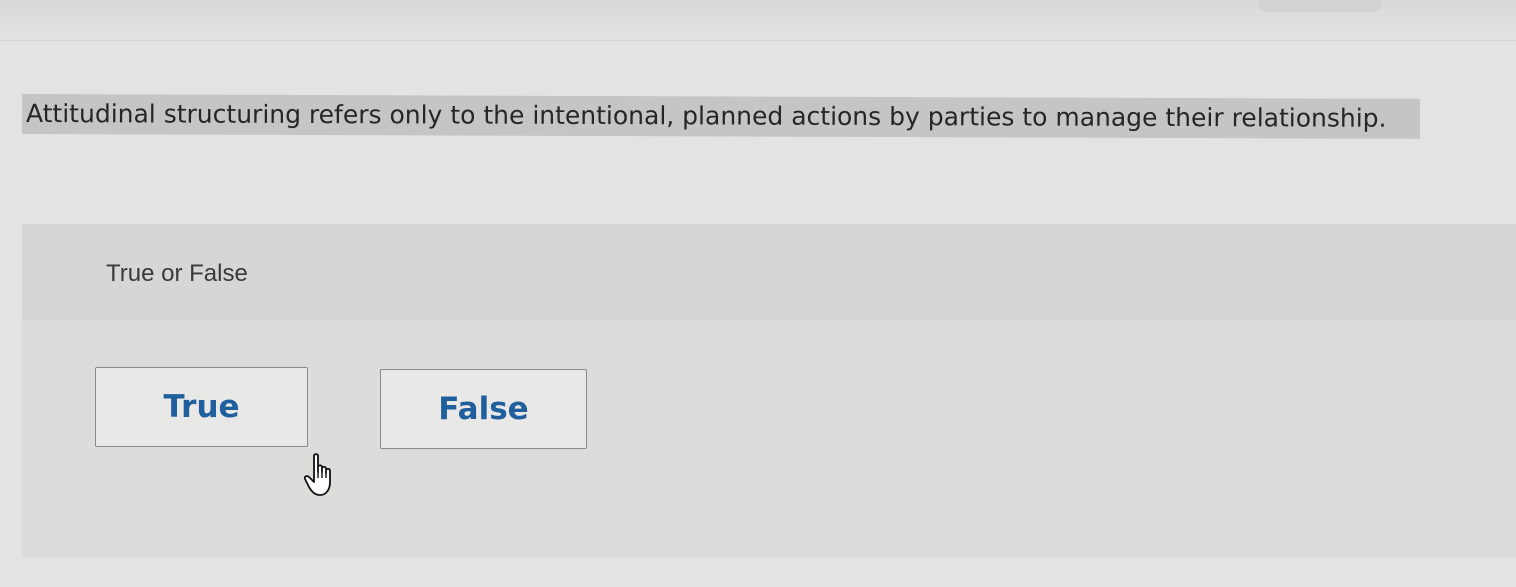 This screenshot has width=1516, height=587. Describe the element at coordinates (758, 20) in the screenshot. I see `top-bar` at that location.